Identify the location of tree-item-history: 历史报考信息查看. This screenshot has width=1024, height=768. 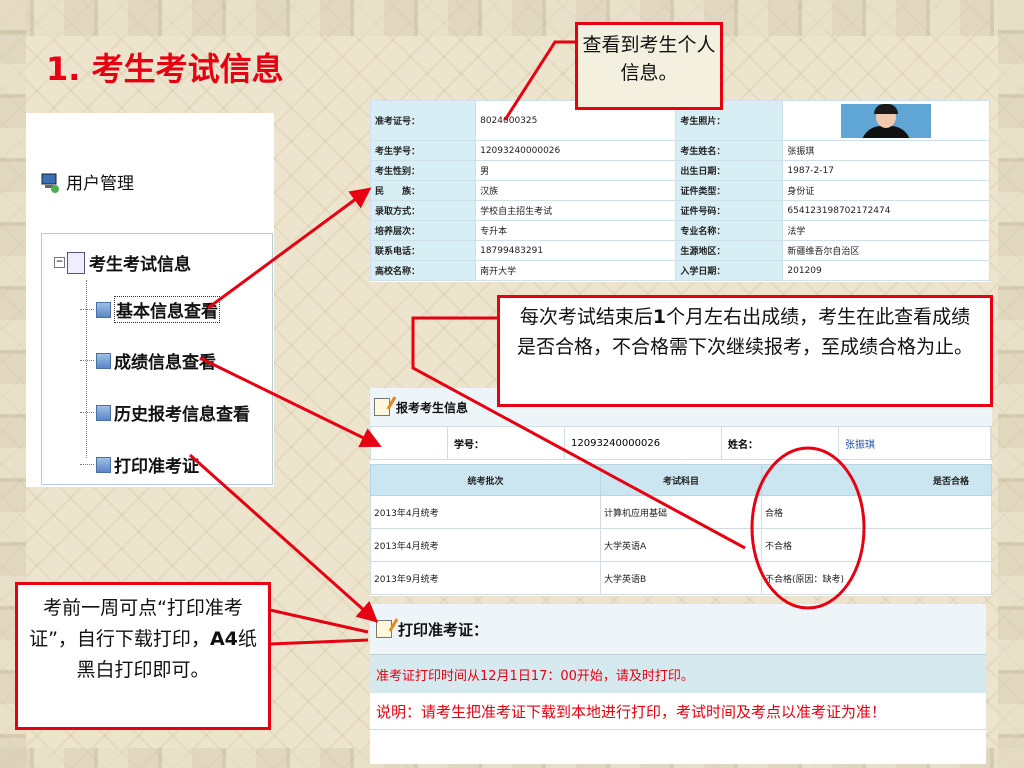
(165, 412).